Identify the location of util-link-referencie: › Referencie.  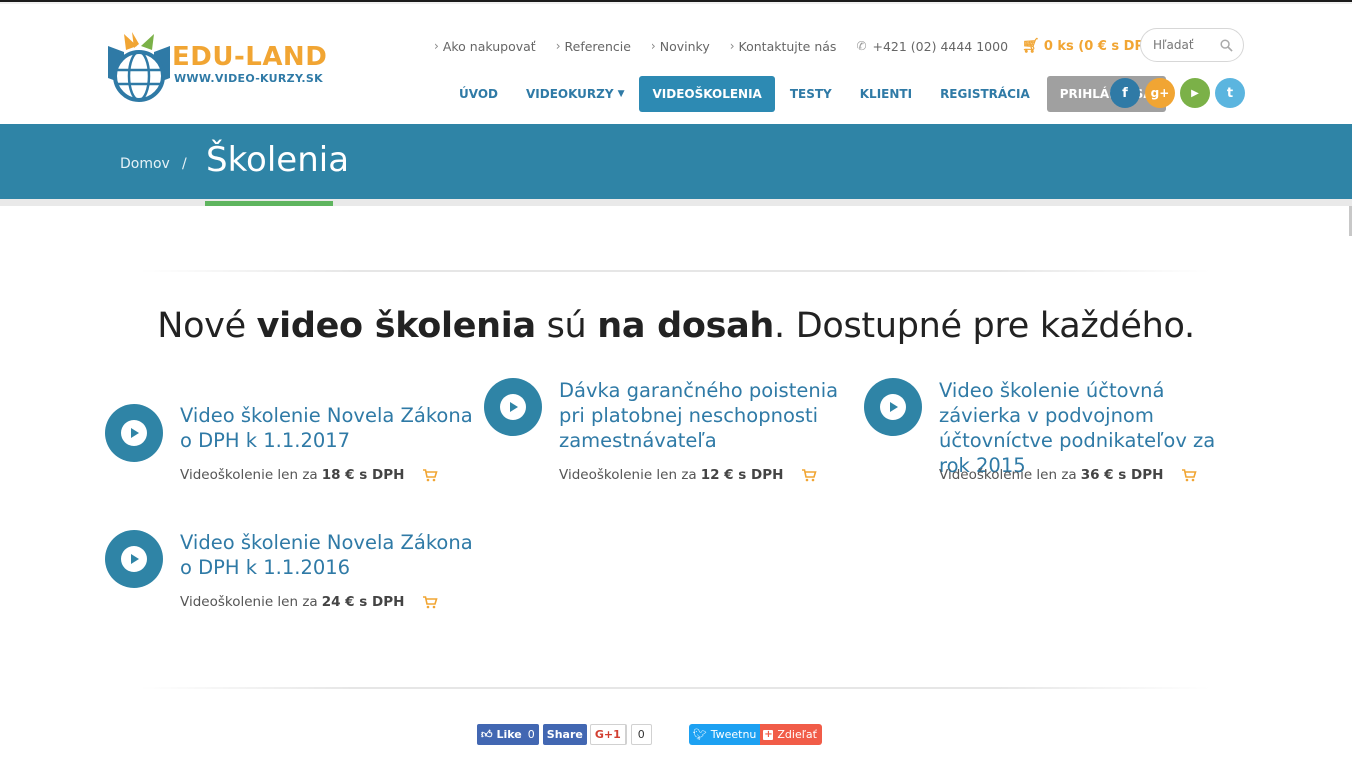
(593, 46).